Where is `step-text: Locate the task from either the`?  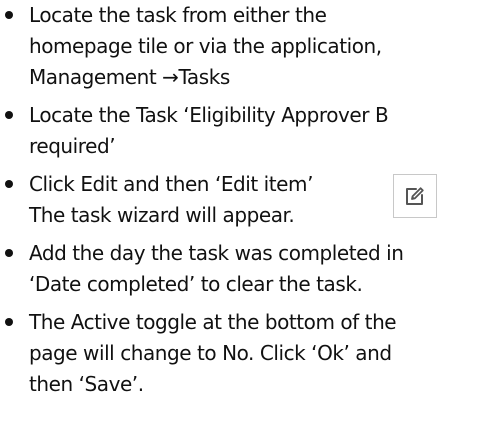 step-text: Locate the task from either the is located at coordinates (178, 15).